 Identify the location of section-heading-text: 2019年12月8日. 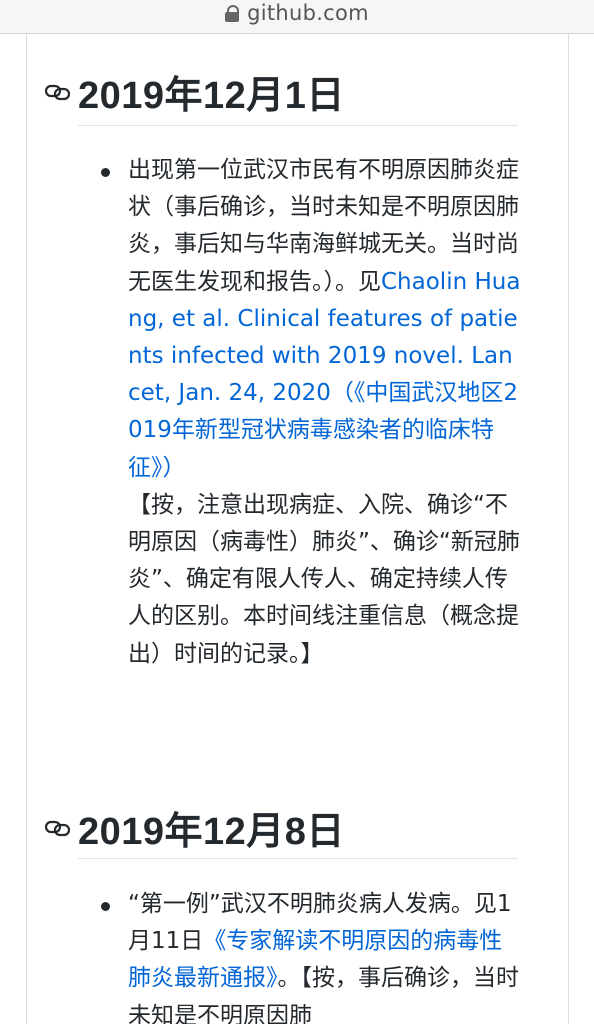
(211, 832).